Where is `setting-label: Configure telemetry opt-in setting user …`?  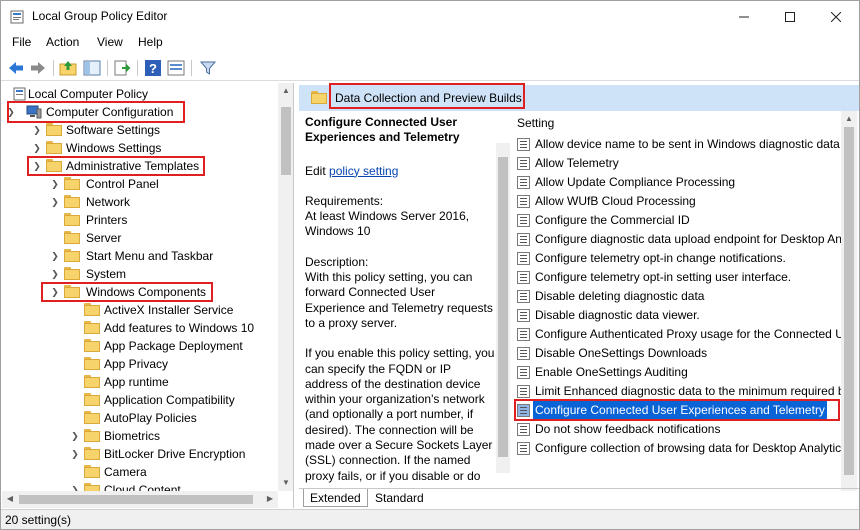
setting-label: Configure telemetry opt-in setting user … is located at coordinates (663, 277).